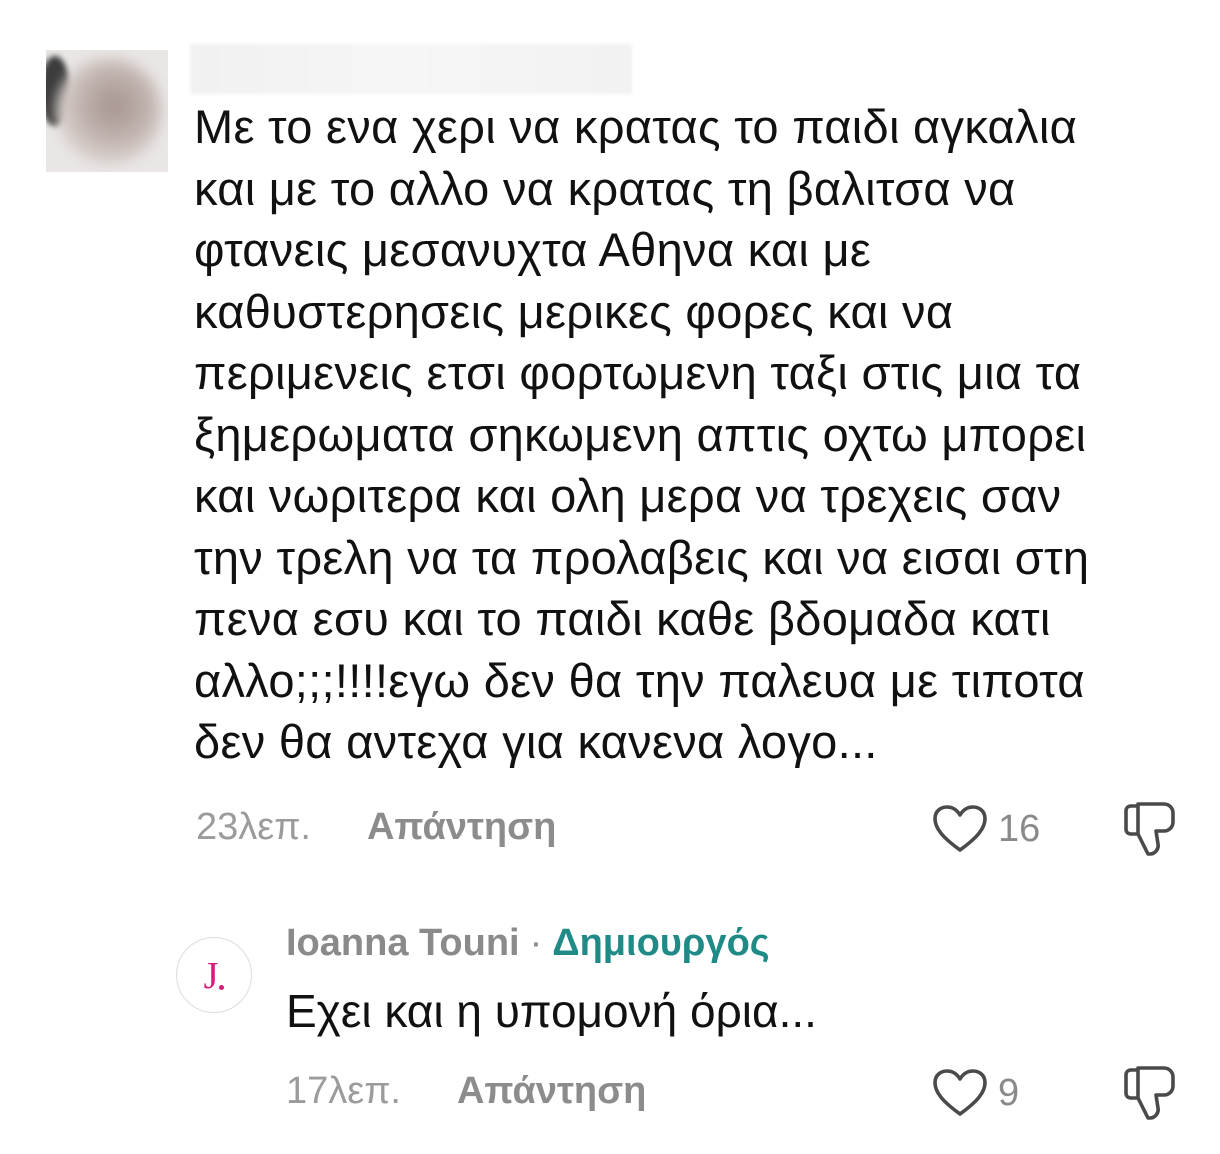  I want to click on reply-header: Ioanna Touni · Δημιουργός, so click(528, 943).